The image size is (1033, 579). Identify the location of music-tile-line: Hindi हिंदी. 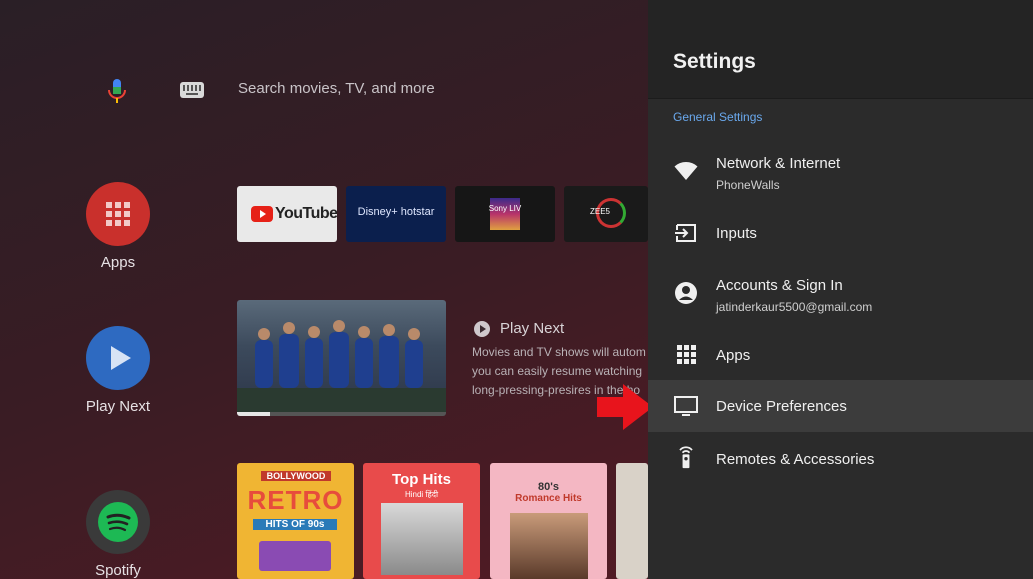
(421, 494).